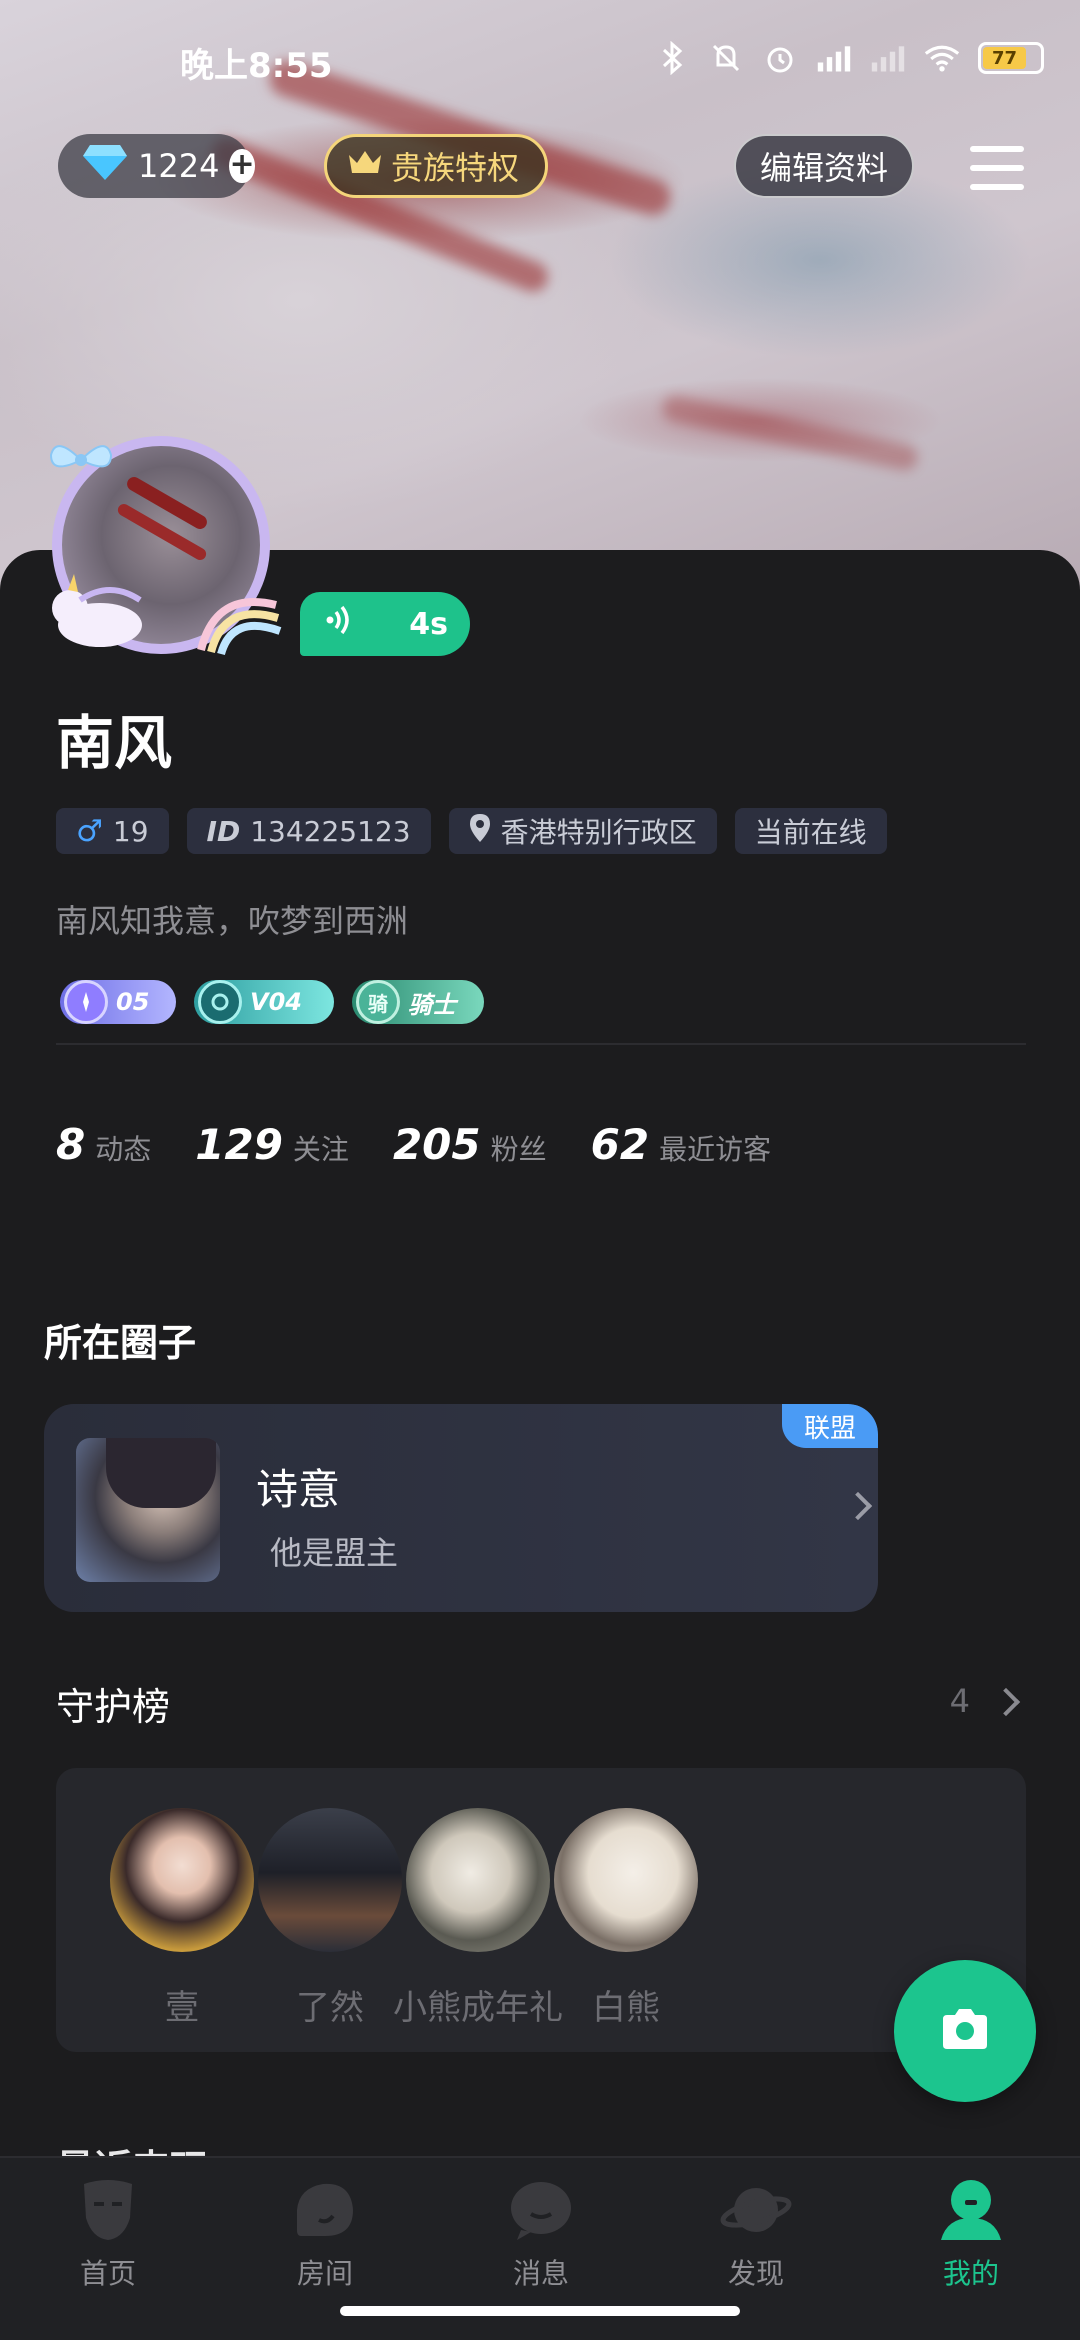  I want to click on room-icon, so click(325, 2210).